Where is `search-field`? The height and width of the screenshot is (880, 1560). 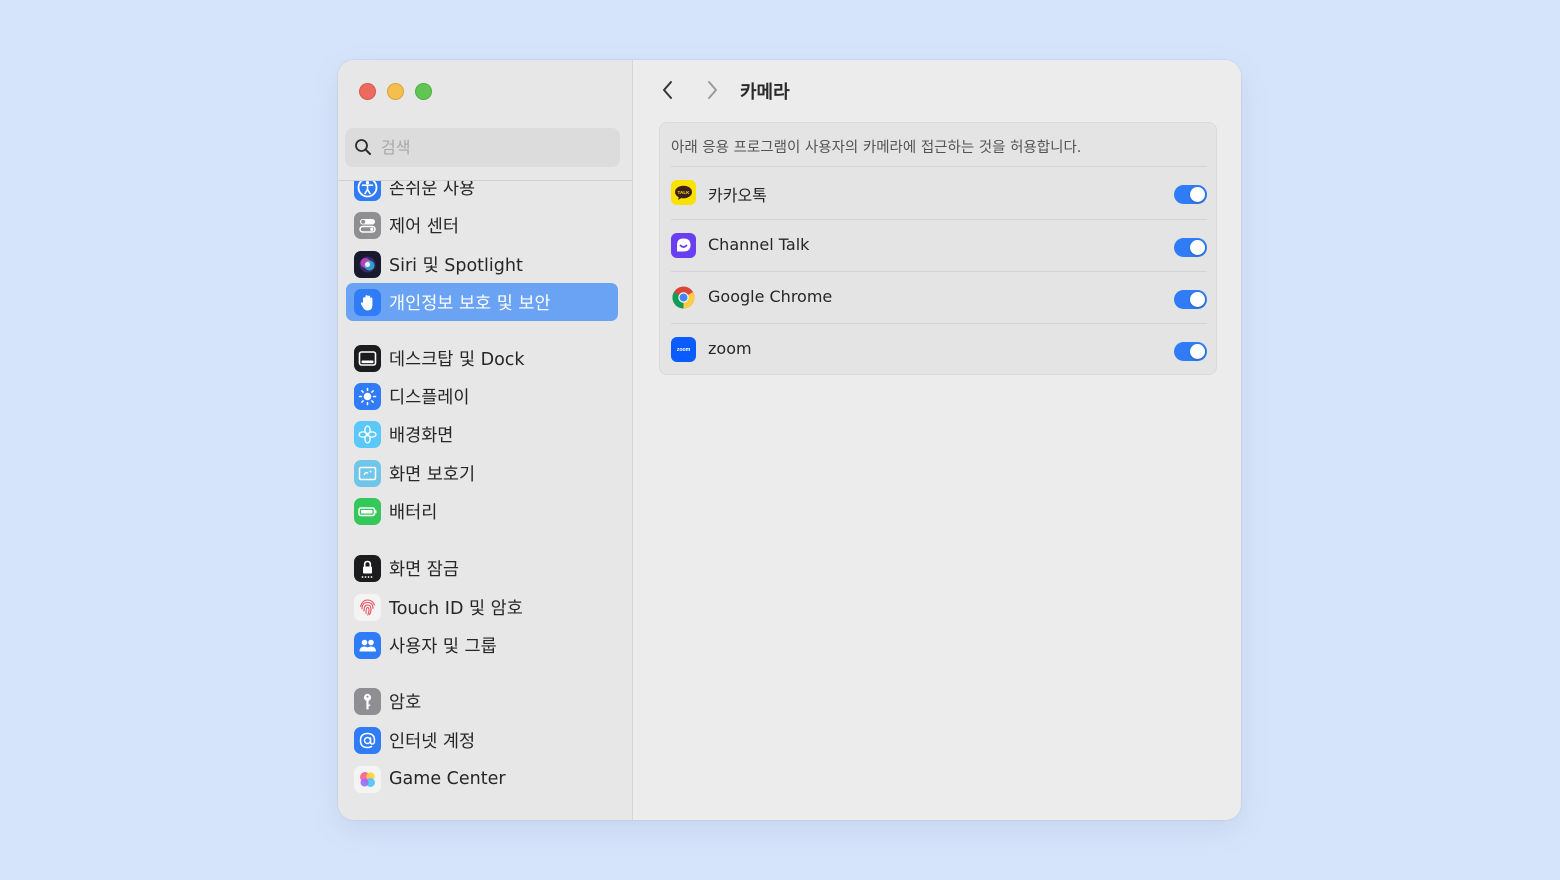
search-field is located at coordinates (482, 147).